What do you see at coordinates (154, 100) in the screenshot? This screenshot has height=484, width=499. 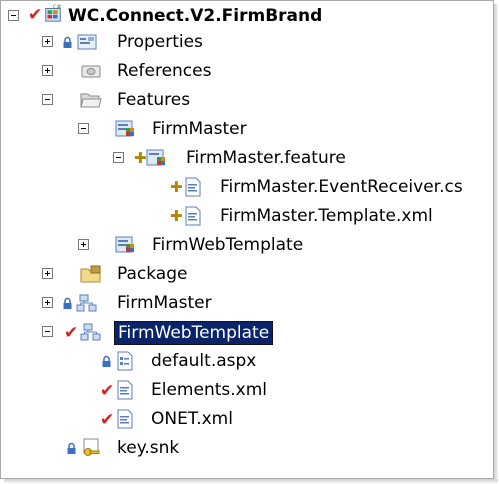 I see `node-label: Features` at bounding box center [154, 100].